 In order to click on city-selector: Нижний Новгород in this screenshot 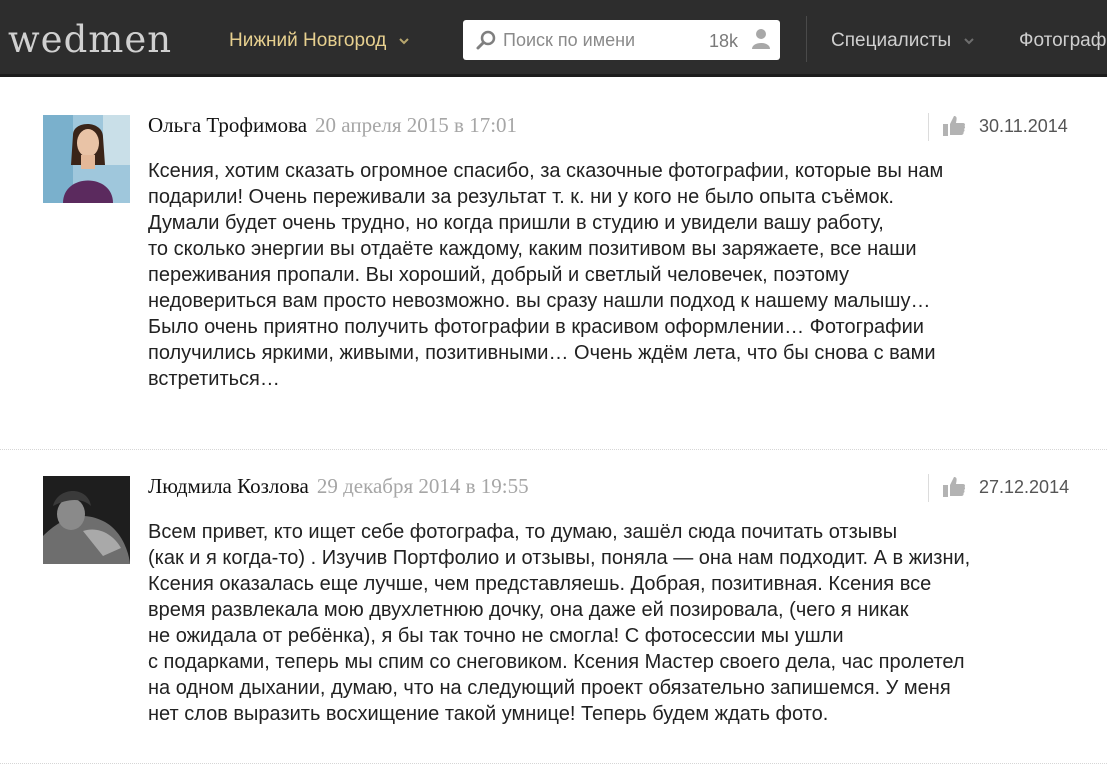, I will do `click(319, 41)`.